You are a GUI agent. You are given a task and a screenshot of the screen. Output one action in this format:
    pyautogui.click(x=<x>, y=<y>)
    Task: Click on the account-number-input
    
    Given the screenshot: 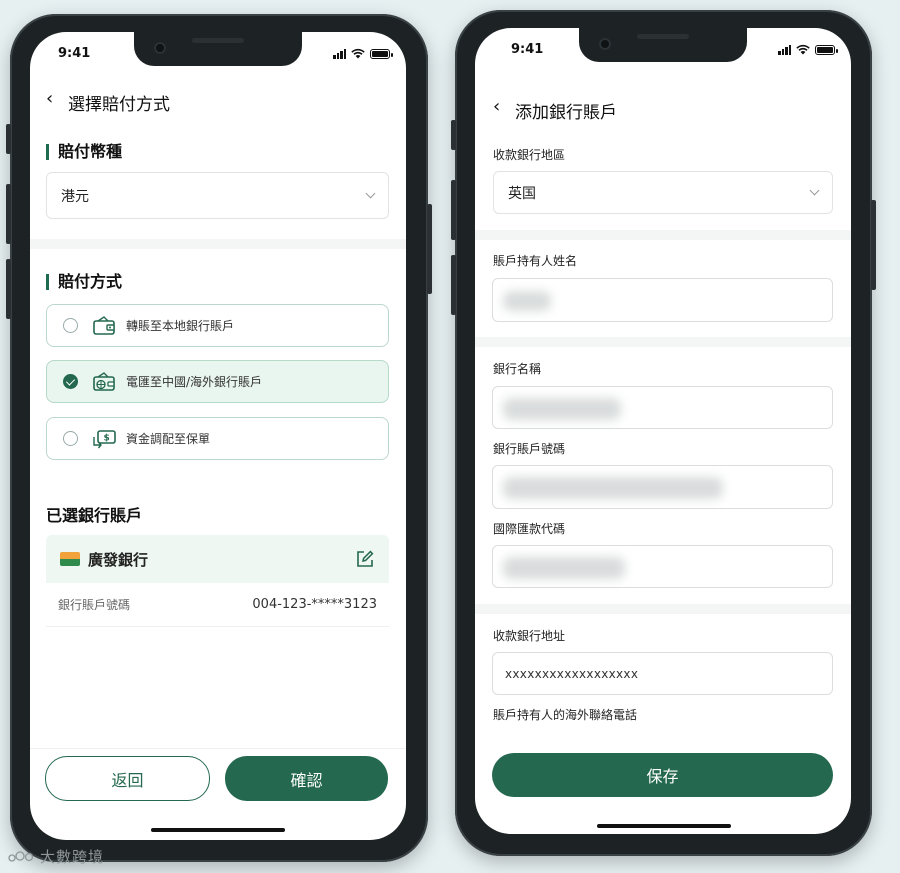 What is the action you would take?
    pyautogui.click(x=662, y=487)
    